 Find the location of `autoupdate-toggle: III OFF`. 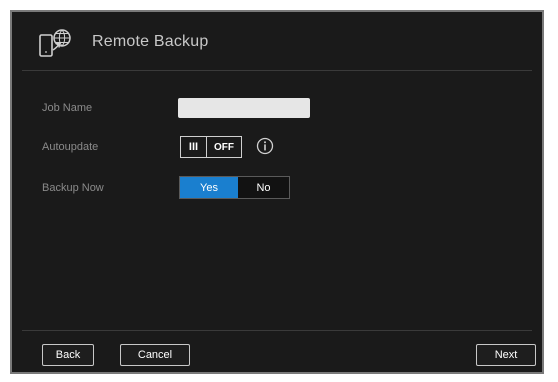

autoupdate-toggle: III OFF is located at coordinates (211, 147).